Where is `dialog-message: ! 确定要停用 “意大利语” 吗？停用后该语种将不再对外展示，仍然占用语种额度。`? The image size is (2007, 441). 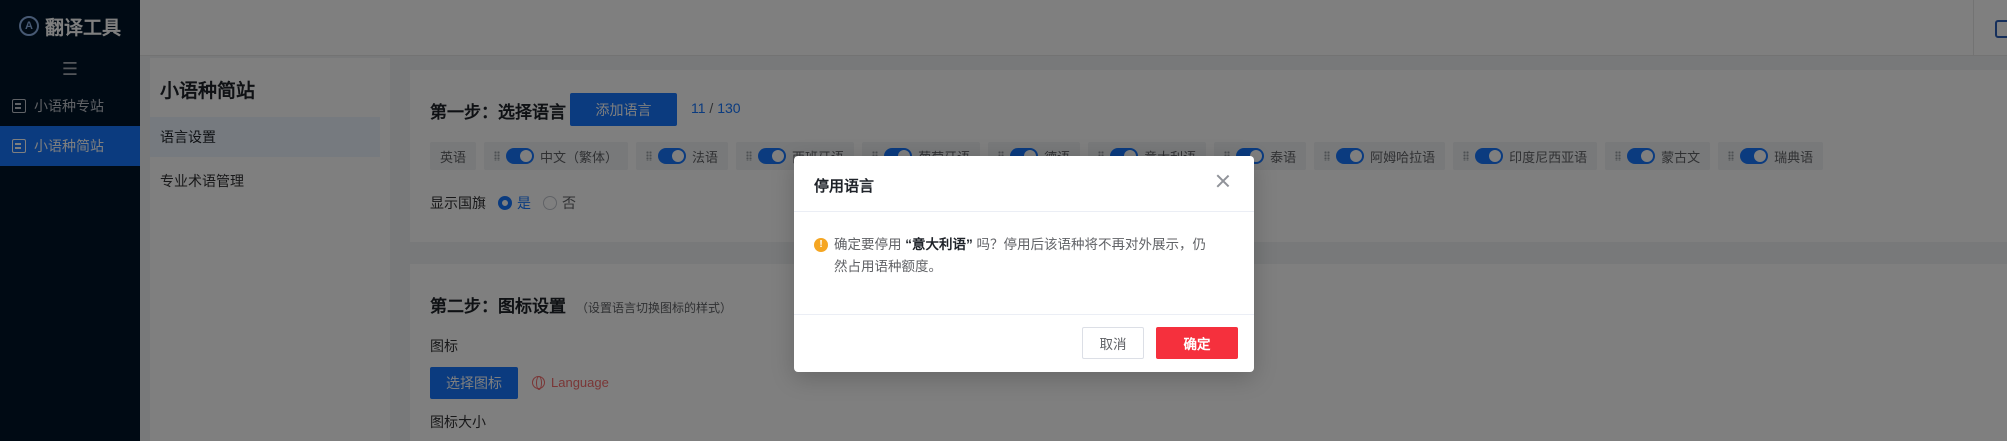 dialog-message: ! 确定要停用 “意大利语” 吗？停用后该语种将不再对外展示，仍然占用语种额度。 is located at coordinates (1014, 256).